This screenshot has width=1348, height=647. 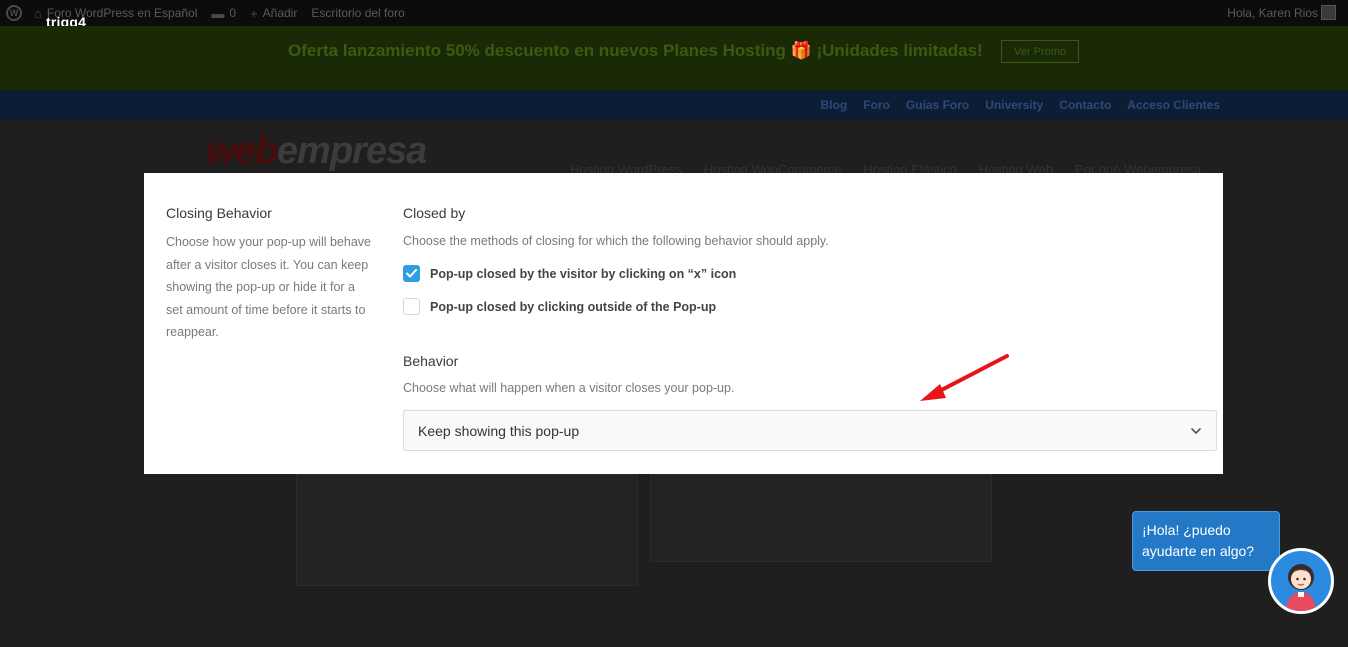 I want to click on promo-button: Ver Promo, so click(x=1040, y=51).